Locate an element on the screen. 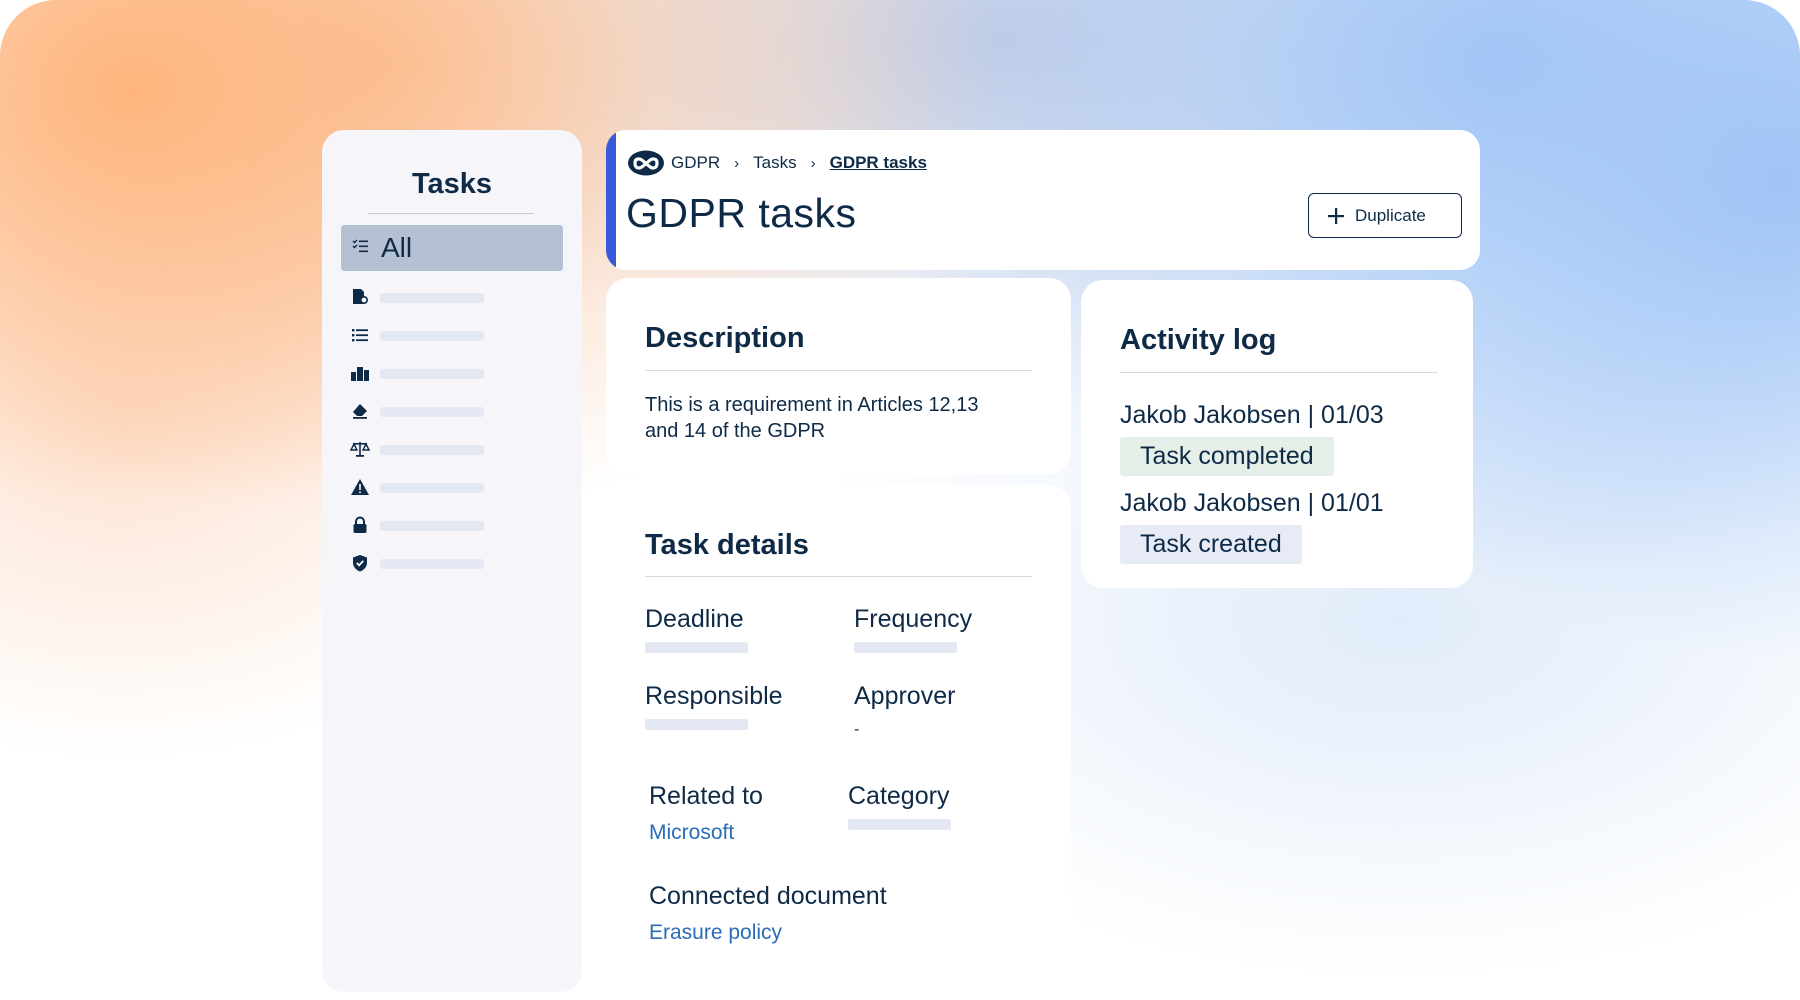 This screenshot has width=1800, height=1000. sidebar-item-list is located at coordinates (450, 335).